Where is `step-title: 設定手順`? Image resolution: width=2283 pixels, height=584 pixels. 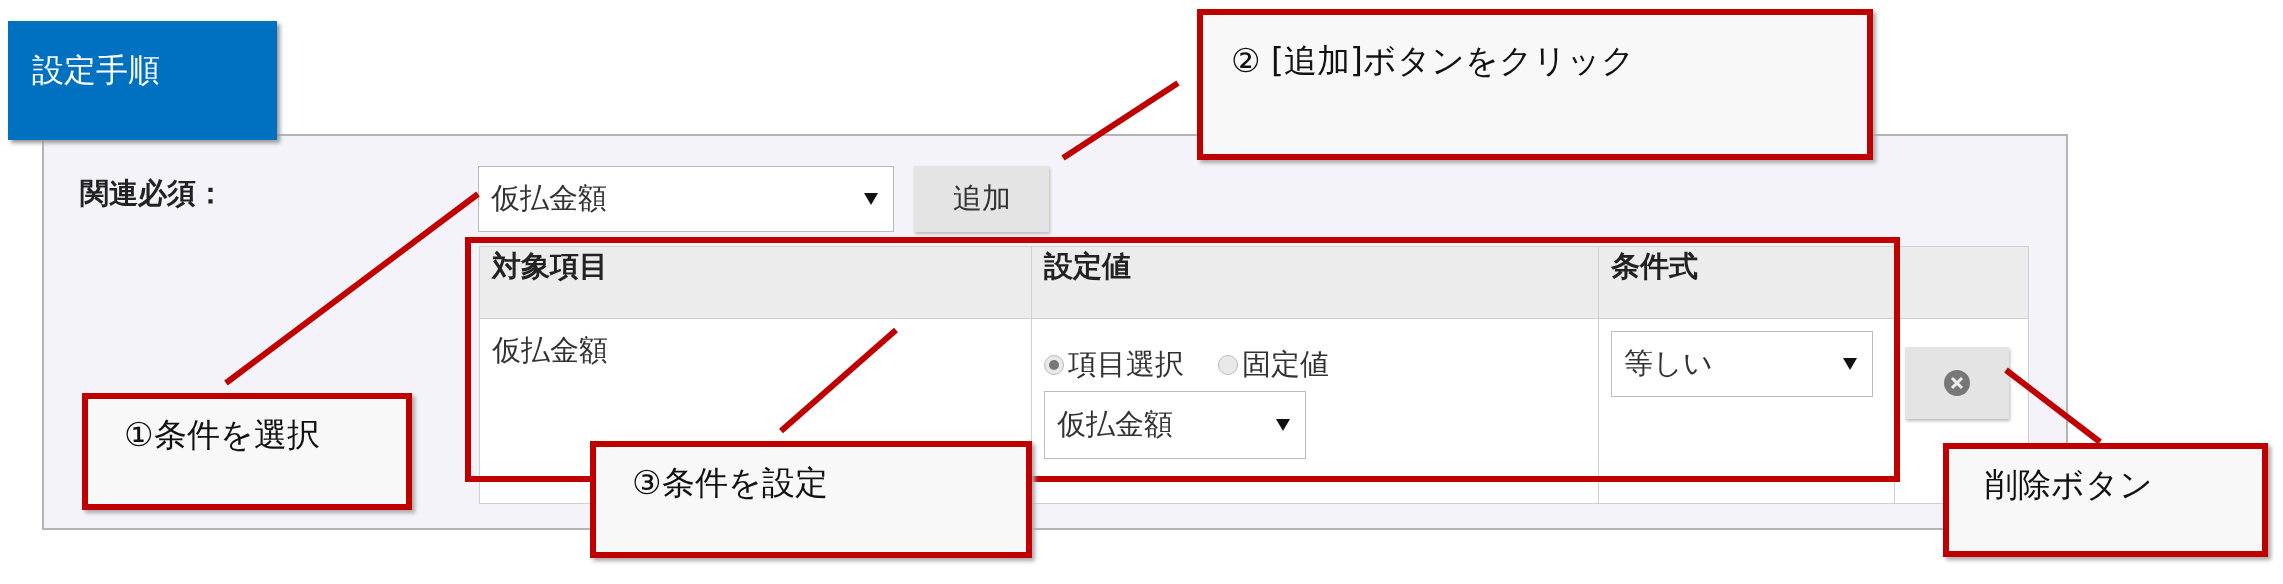 step-title: 設定手順 is located at coordinates (96, 70).